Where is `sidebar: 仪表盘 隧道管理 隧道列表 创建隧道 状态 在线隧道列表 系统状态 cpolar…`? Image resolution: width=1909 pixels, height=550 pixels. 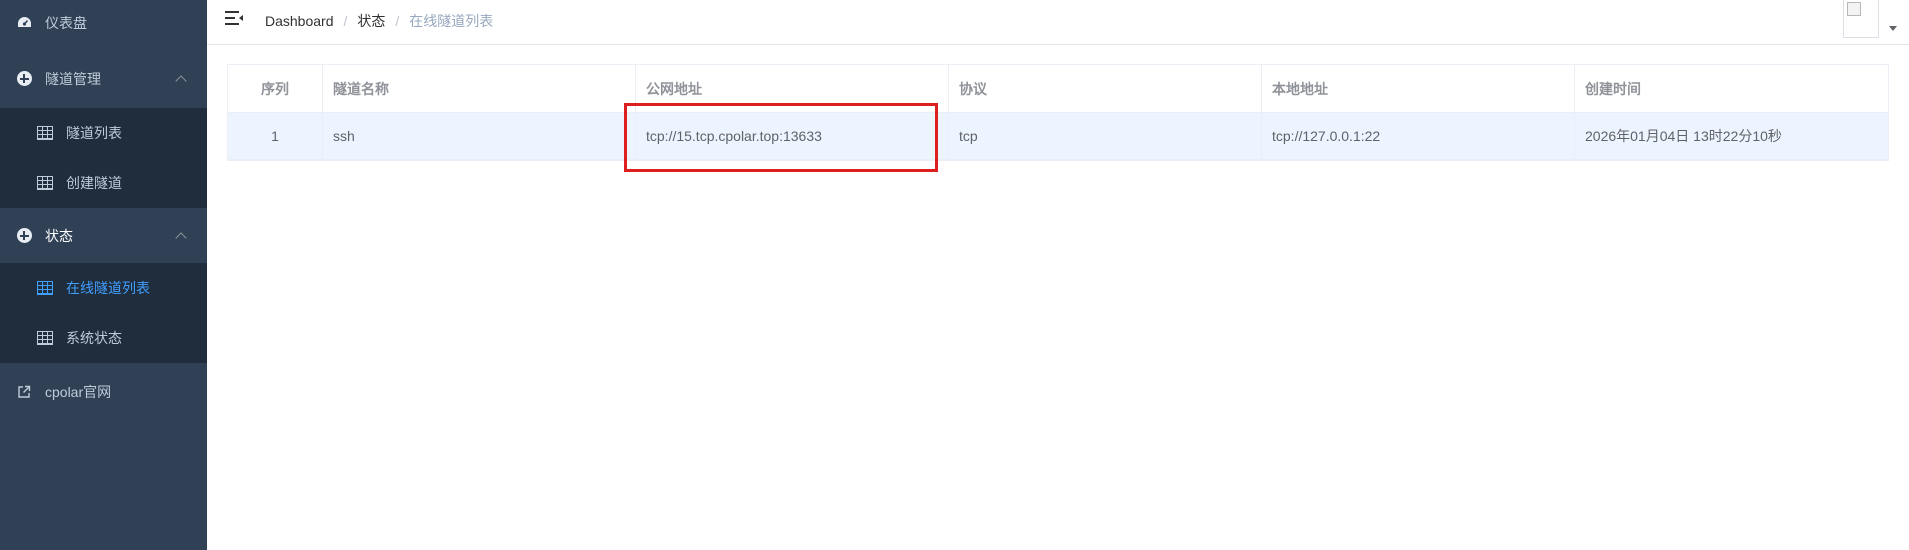 sidebar: 仪表盘 隧道管理 隧道列表 创建隧道 状态 在线隧道列表 系统状态 cpolar… is located at coordinates (103, 275).